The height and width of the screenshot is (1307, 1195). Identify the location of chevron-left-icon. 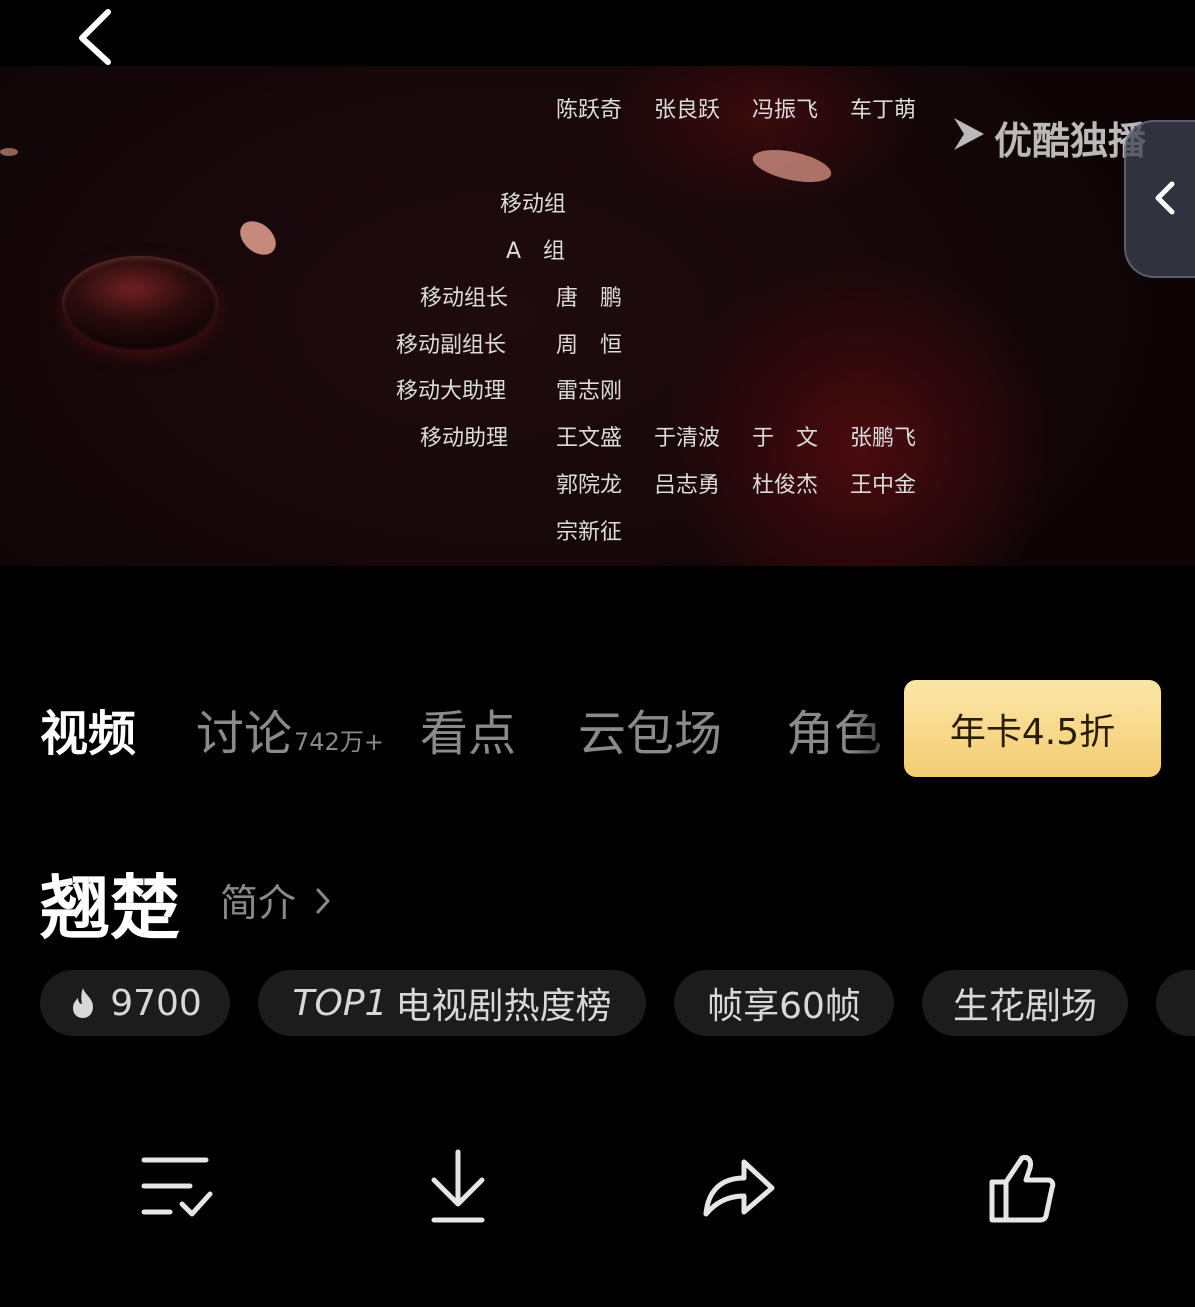
(1165, 198).